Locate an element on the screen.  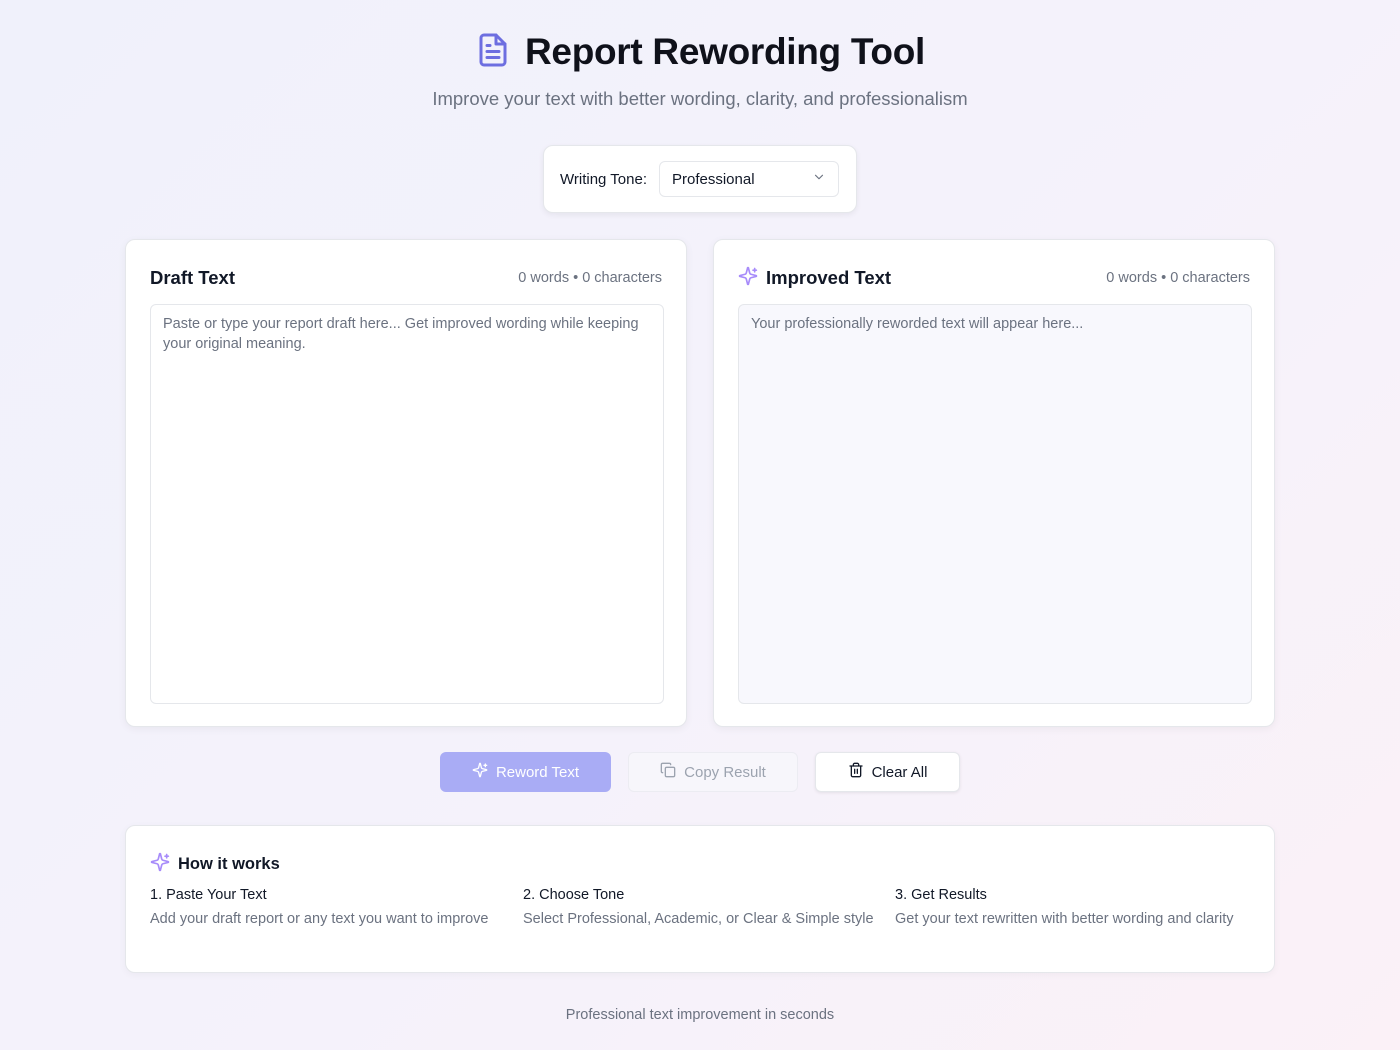
reword-button: Reword Text is located at coordinates (525, 772).